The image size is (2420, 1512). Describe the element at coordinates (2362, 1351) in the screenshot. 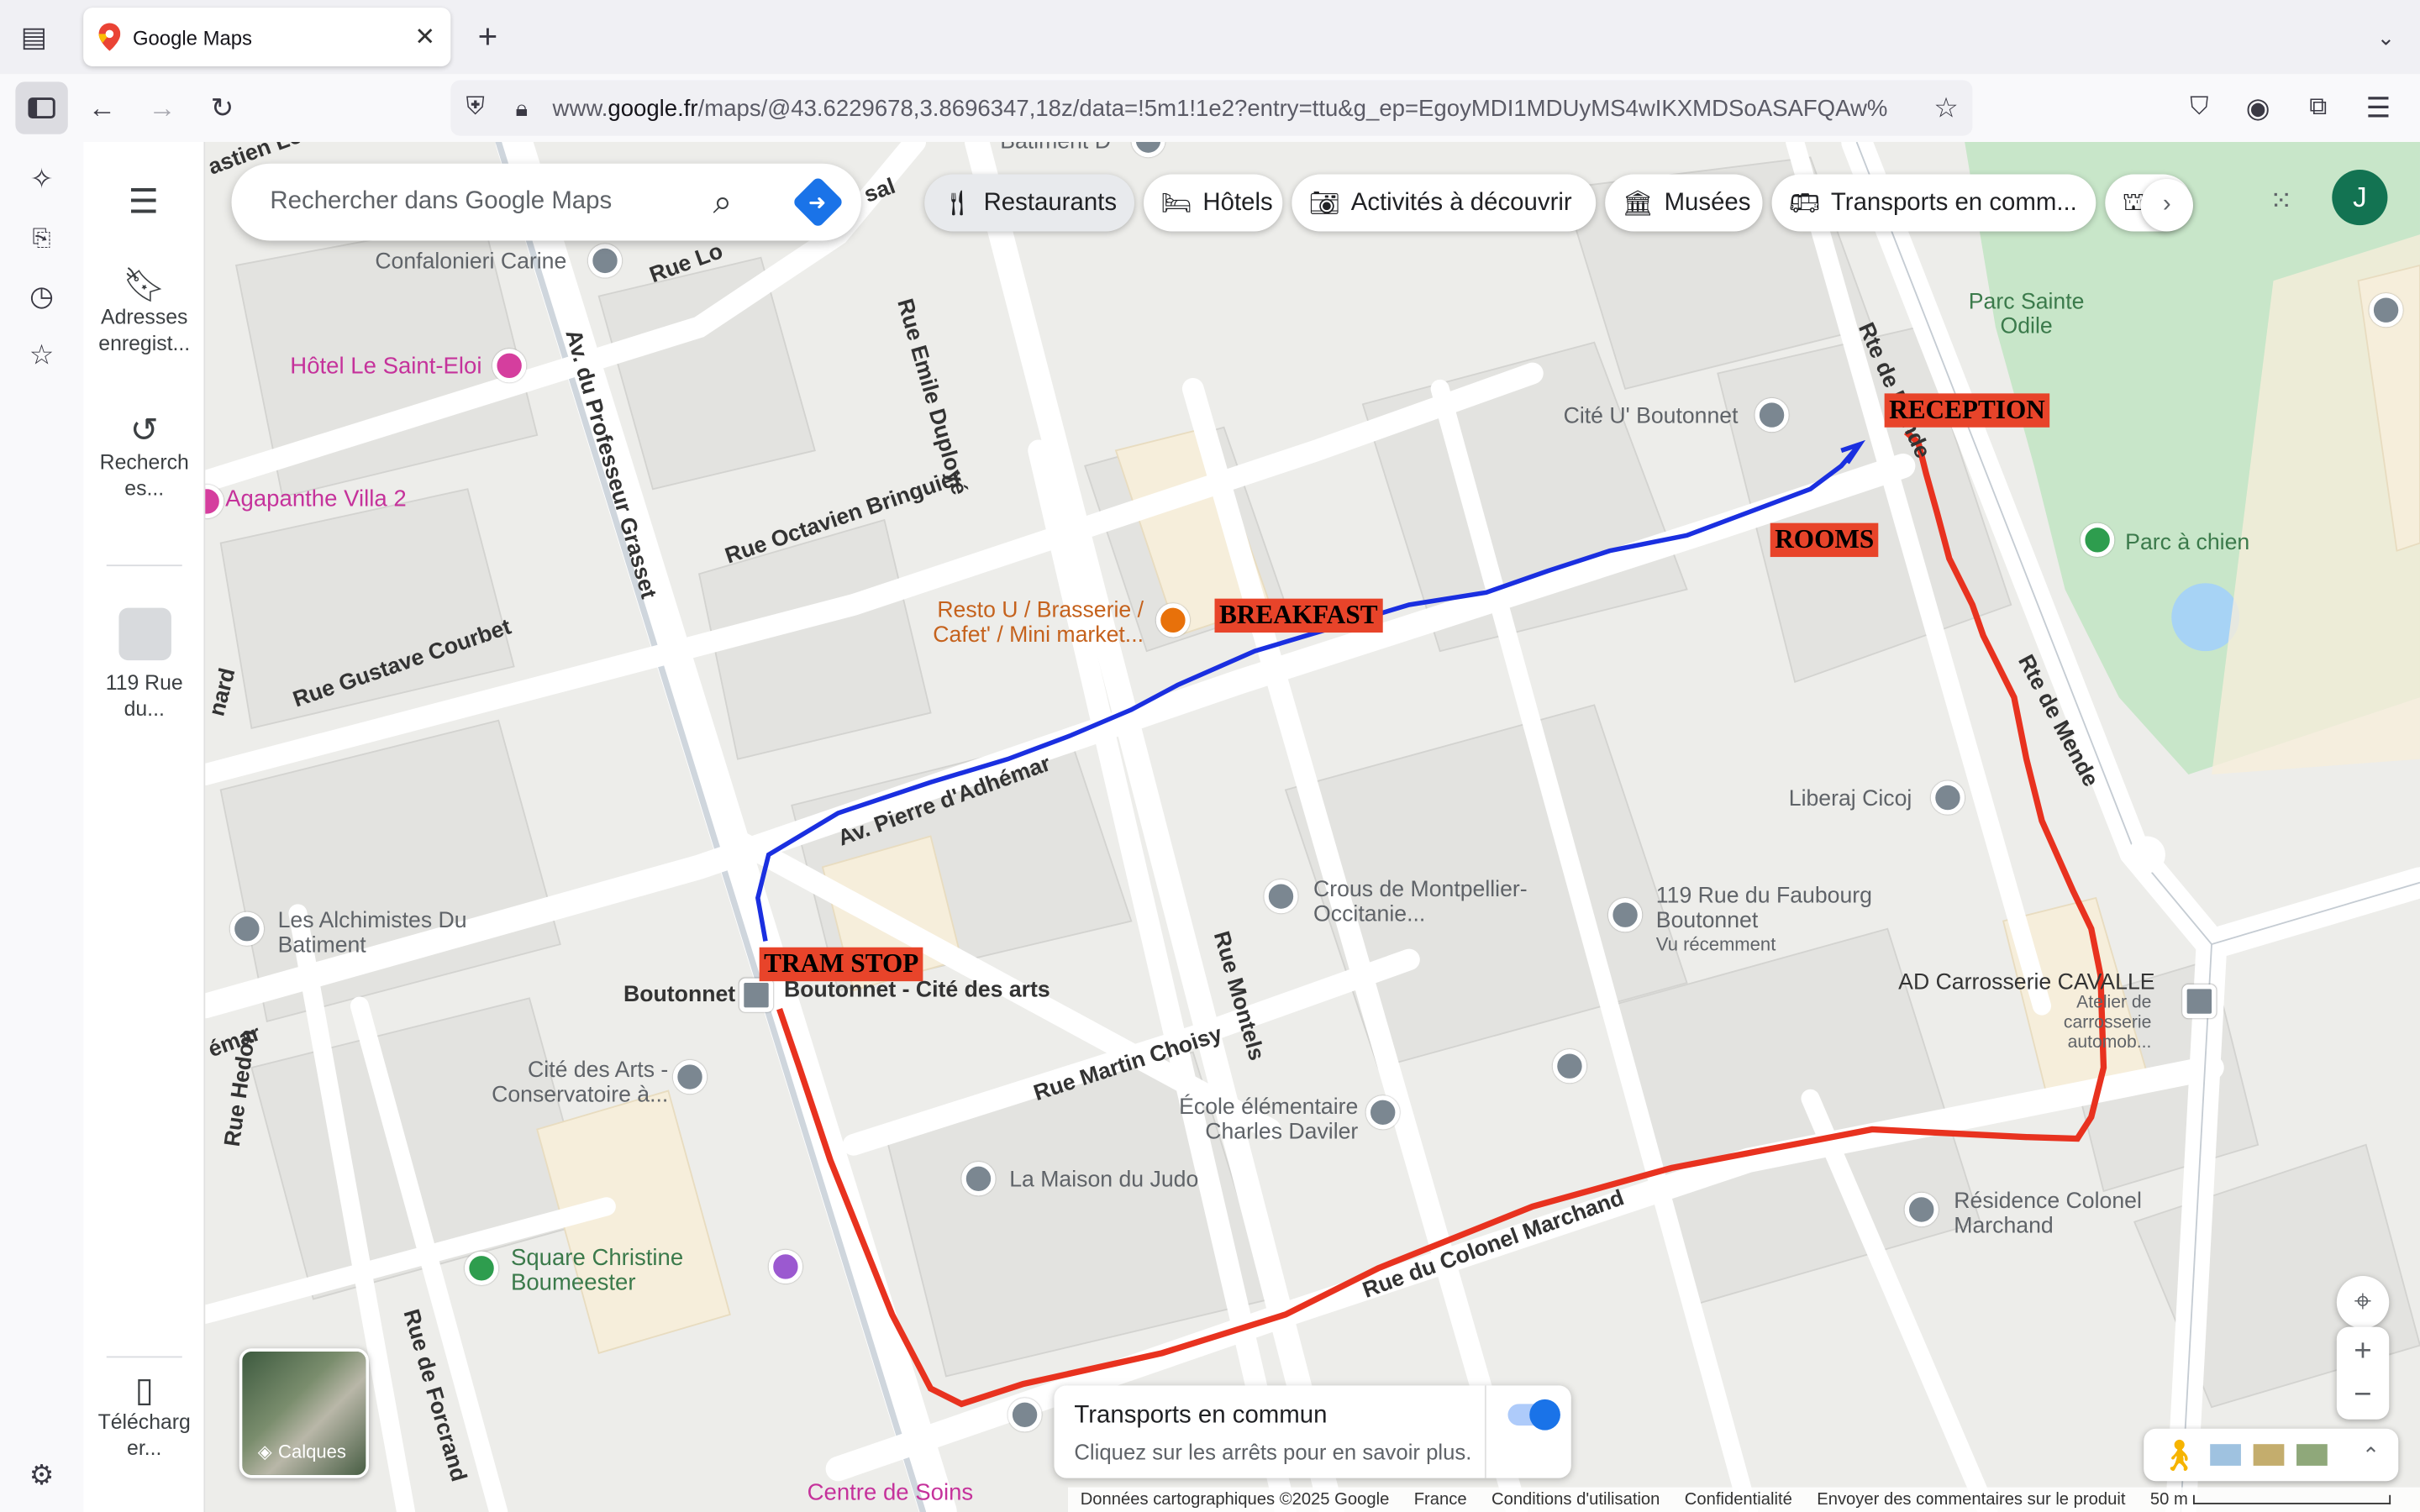

I see `zoom-in-icon: +` at that location.